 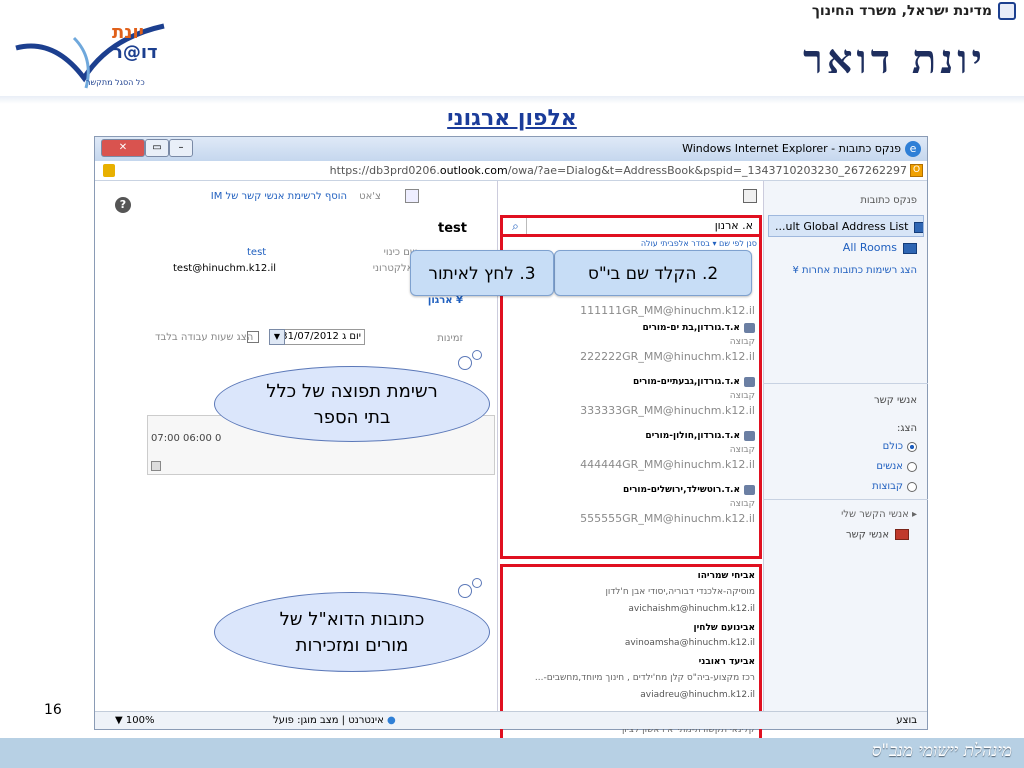 I want to click on display-name-value: test, so click(x=257, y=252).